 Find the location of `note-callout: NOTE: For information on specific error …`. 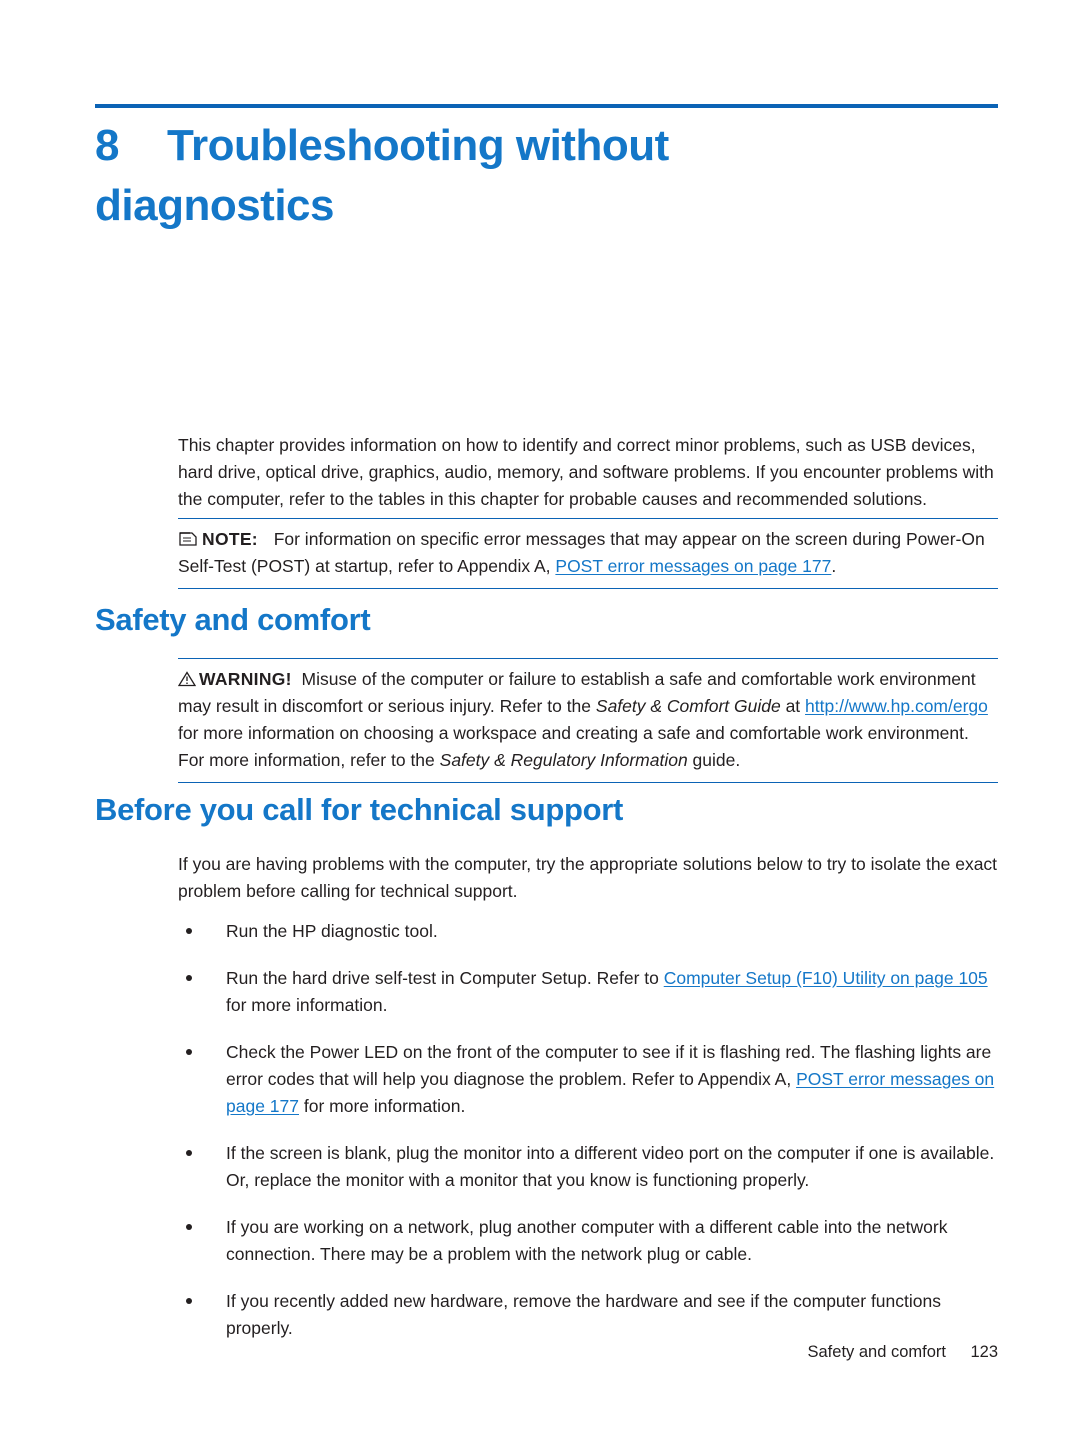

note-callout: NOTE: For information on specific error … is located at coordinates (588, 553).